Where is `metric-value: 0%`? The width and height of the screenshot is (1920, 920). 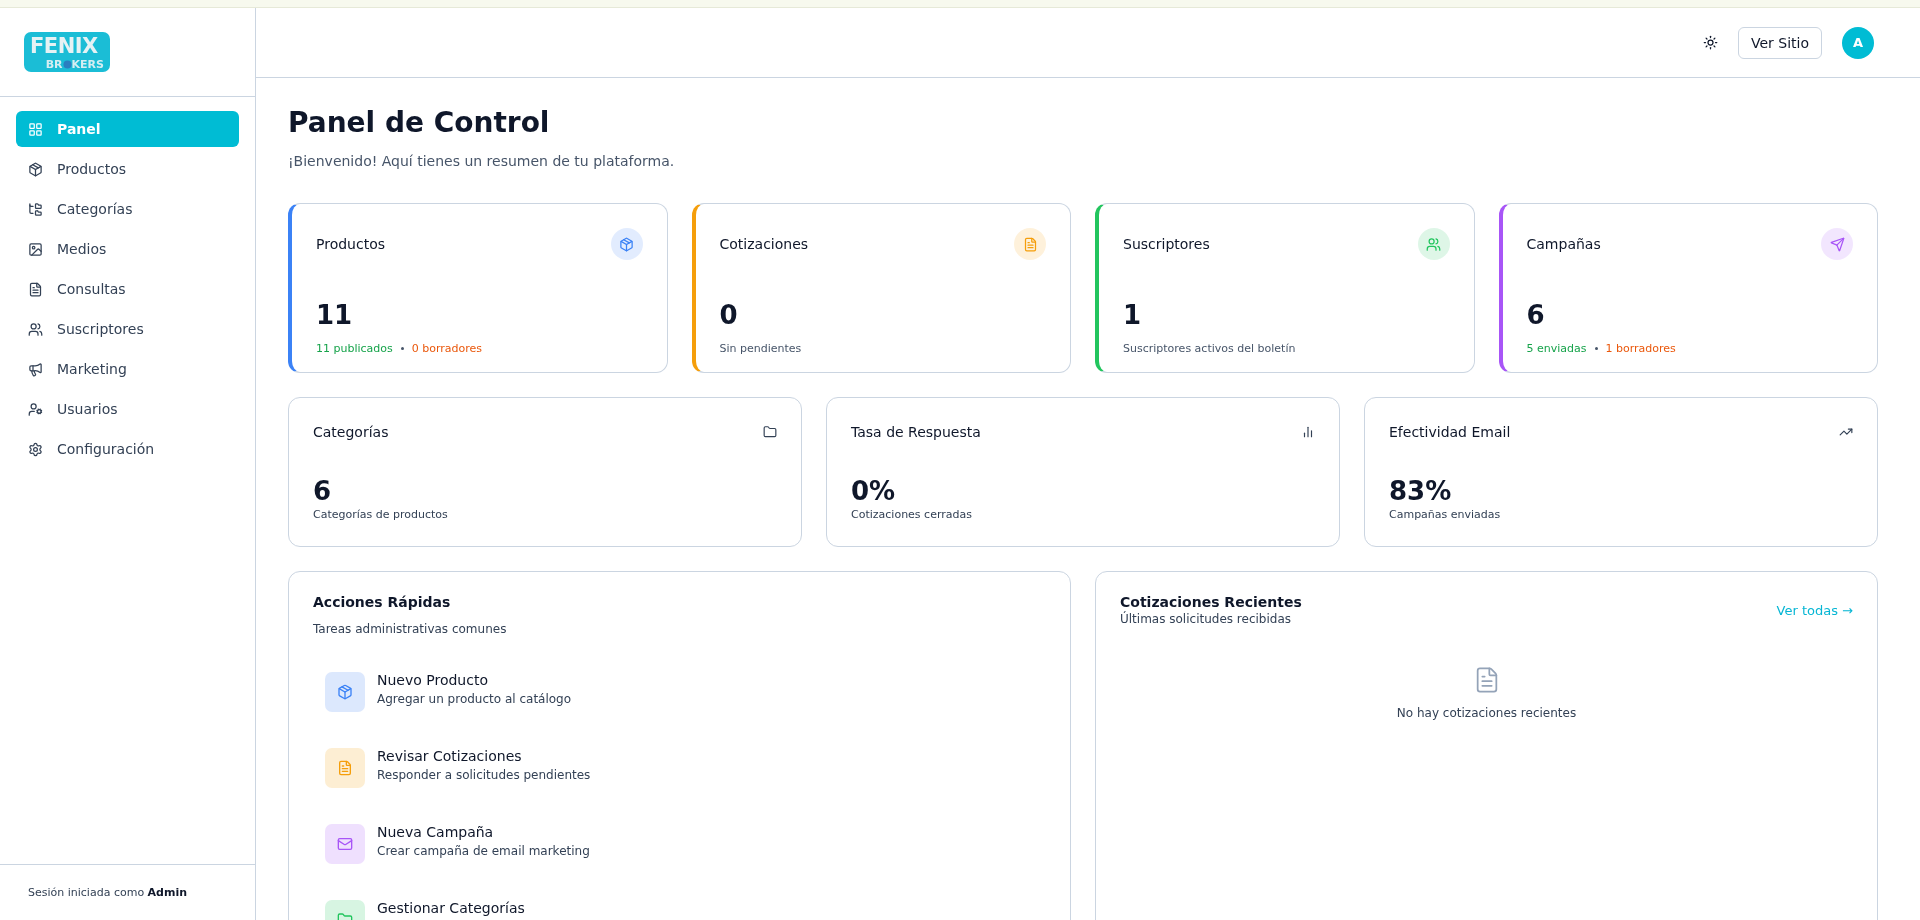 metric-value: 0% is located at coordinates (874, 491).